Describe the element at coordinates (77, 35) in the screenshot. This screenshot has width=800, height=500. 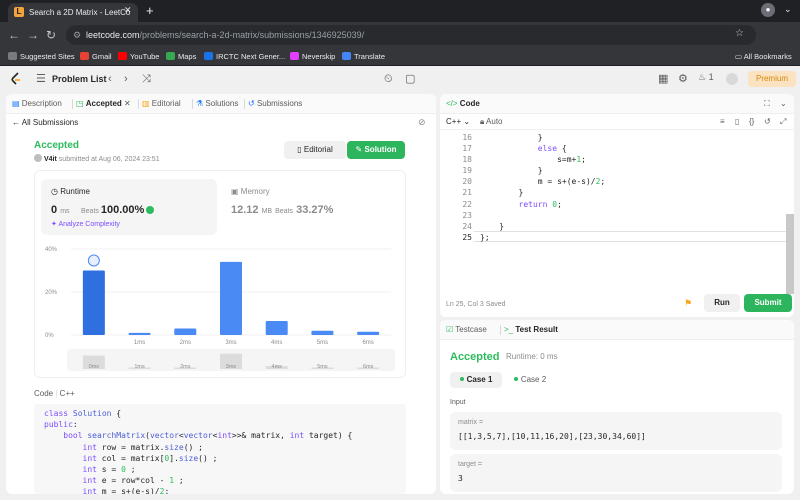
I see `site-info-icon: ⚙` at that location.